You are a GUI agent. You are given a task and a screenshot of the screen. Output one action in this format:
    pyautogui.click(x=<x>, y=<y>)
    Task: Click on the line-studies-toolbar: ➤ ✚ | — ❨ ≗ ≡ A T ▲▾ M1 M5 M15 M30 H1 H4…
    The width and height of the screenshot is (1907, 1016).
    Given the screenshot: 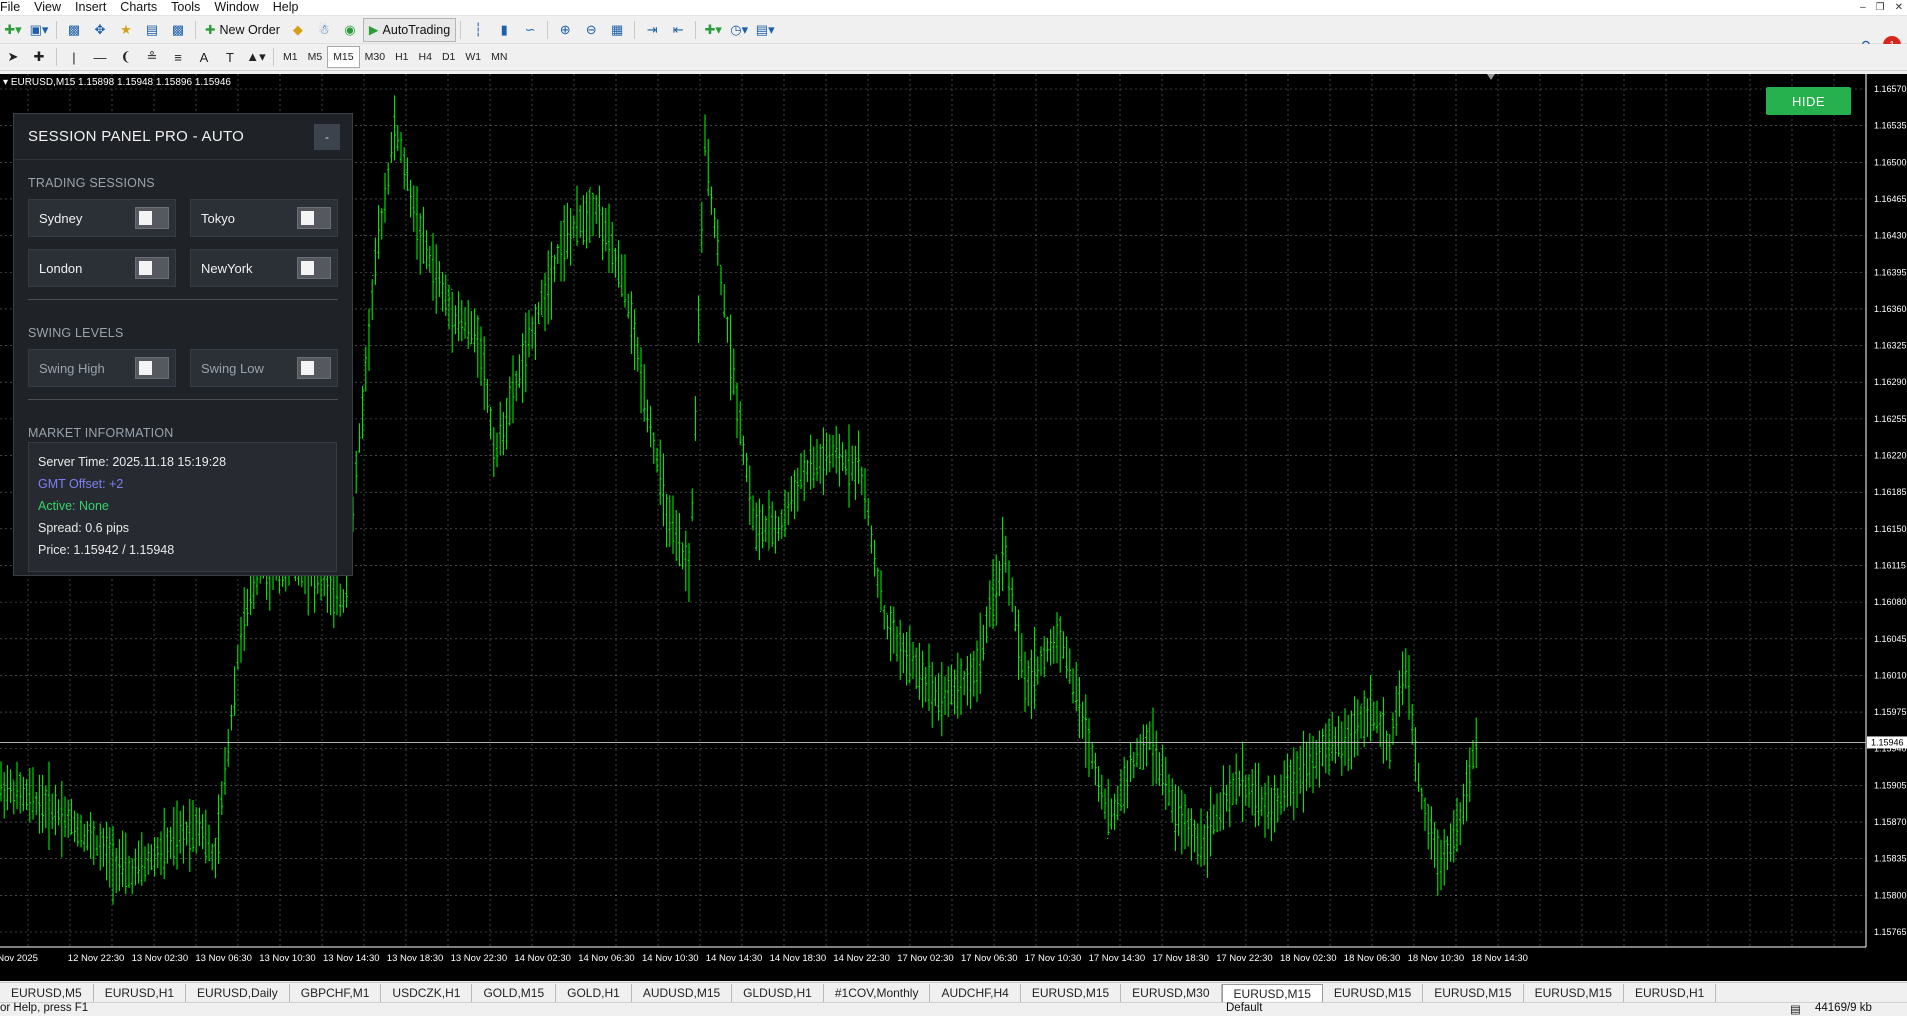 What is the action you would take?
    pyautogui.click(x=953, y=57)
    